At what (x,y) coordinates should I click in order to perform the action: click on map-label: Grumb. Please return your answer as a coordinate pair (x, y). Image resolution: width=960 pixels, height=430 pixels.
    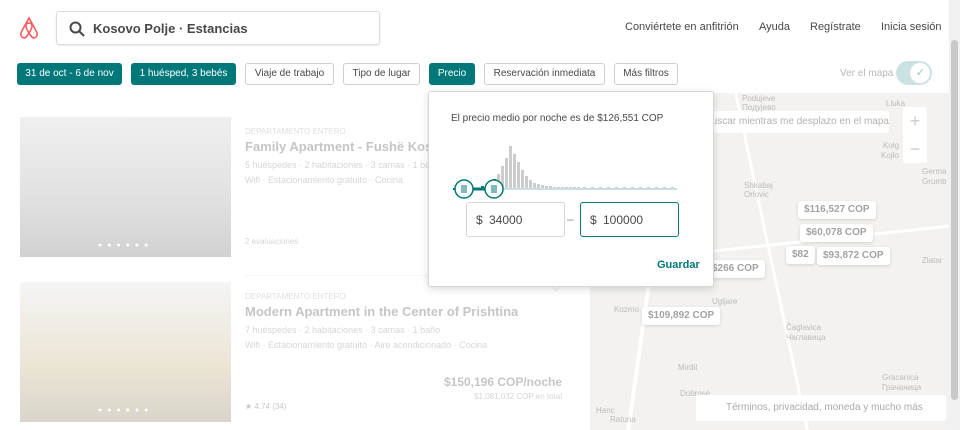
    Looking at the image, I should click on (934, 181).